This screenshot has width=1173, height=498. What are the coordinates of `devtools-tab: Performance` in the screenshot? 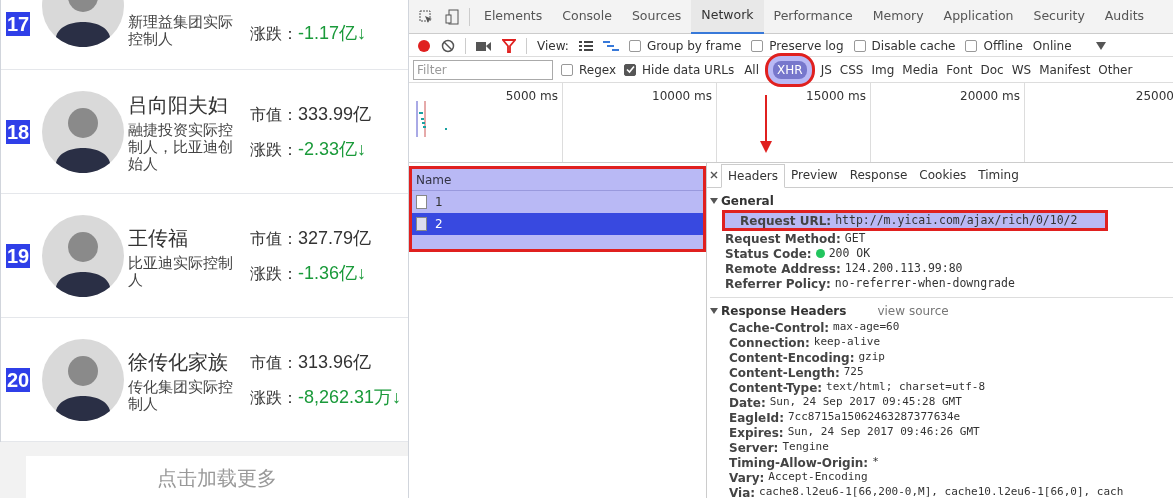 It's located at (813, 17).